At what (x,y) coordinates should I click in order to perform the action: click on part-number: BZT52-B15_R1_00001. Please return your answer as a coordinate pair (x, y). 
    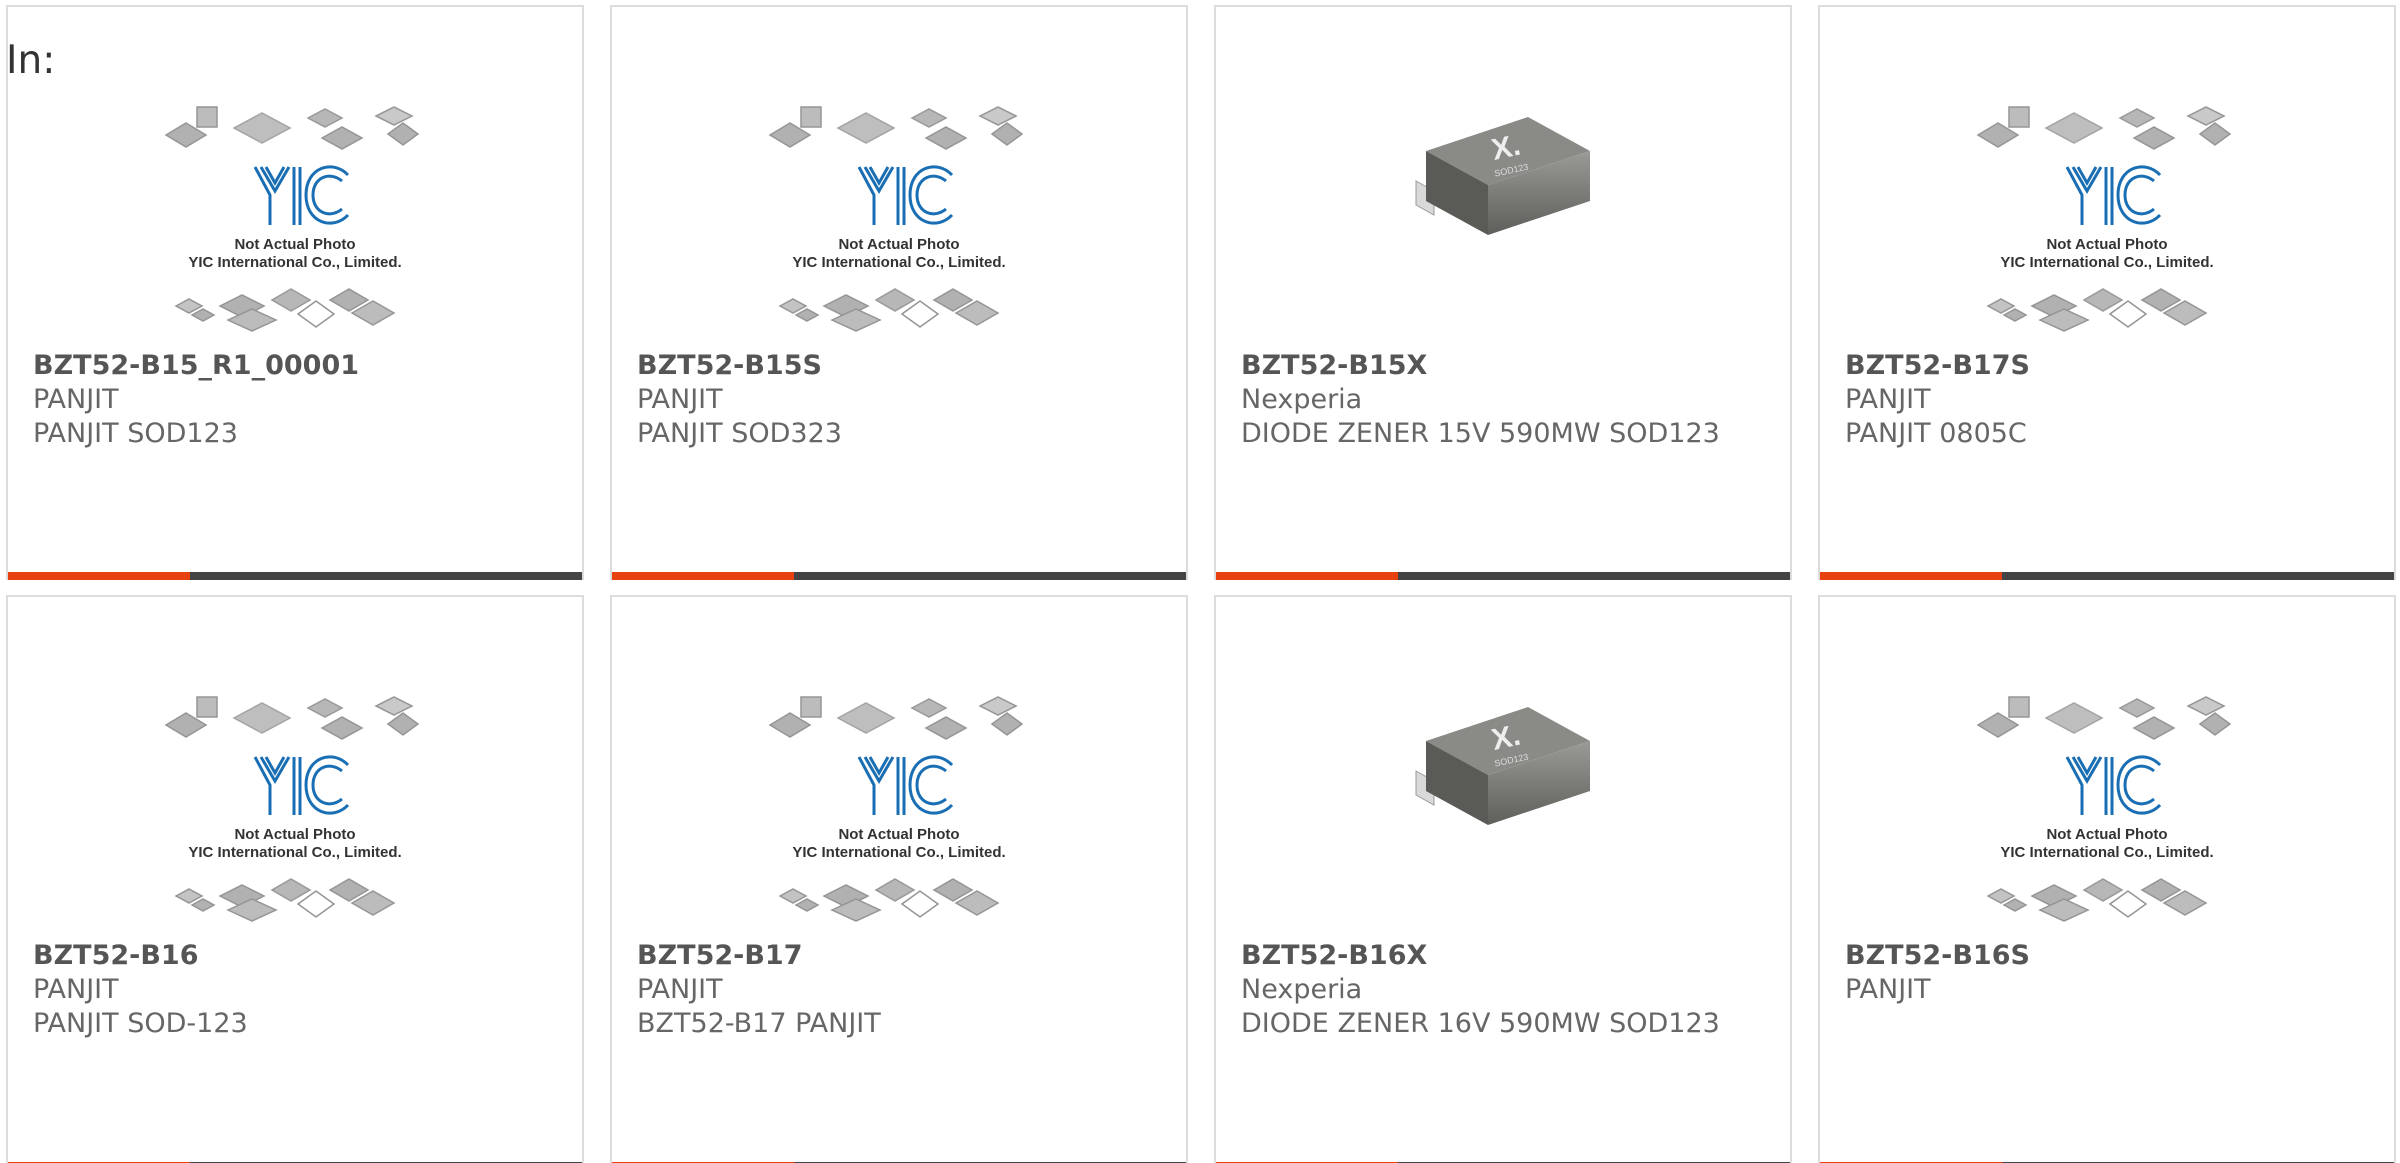
    Looking at the image, I should click on (293, 366).